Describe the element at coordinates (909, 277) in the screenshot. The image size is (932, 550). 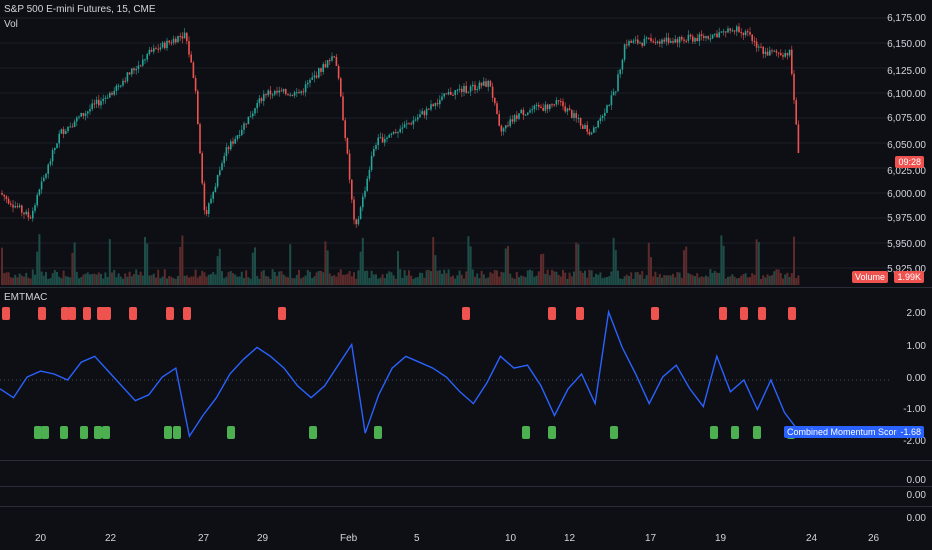
I see `volume-value-tag: 1.99K` at that location.